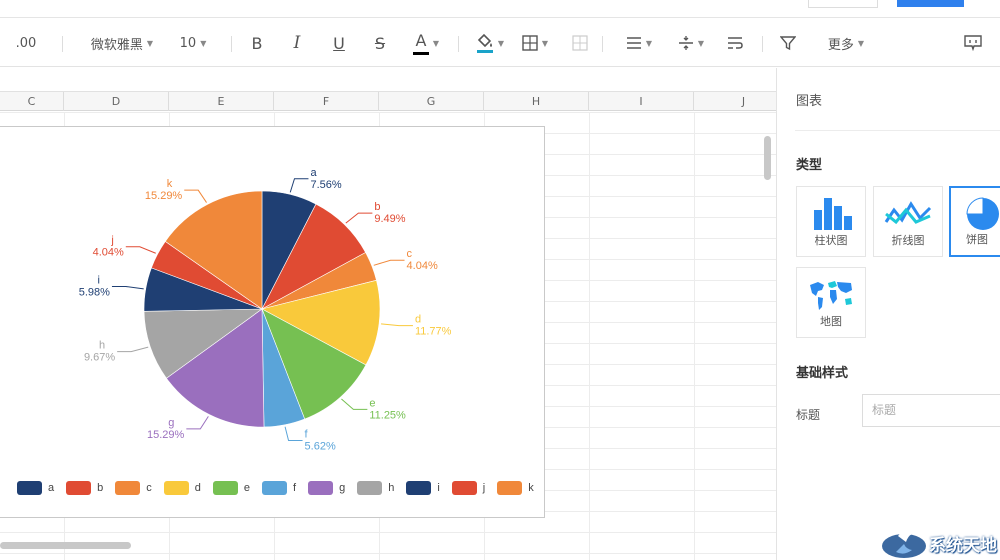  I want to click on column-header: G, so click(431, 101).